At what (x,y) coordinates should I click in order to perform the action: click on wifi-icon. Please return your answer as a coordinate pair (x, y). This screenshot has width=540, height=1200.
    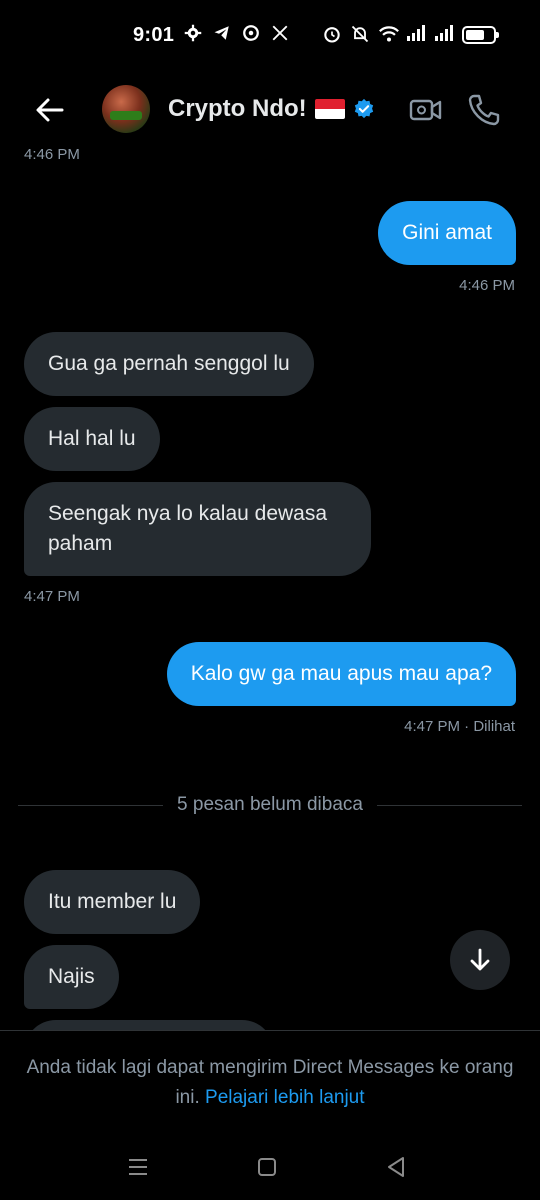
    Looking at the image, I should click on (388, 35).